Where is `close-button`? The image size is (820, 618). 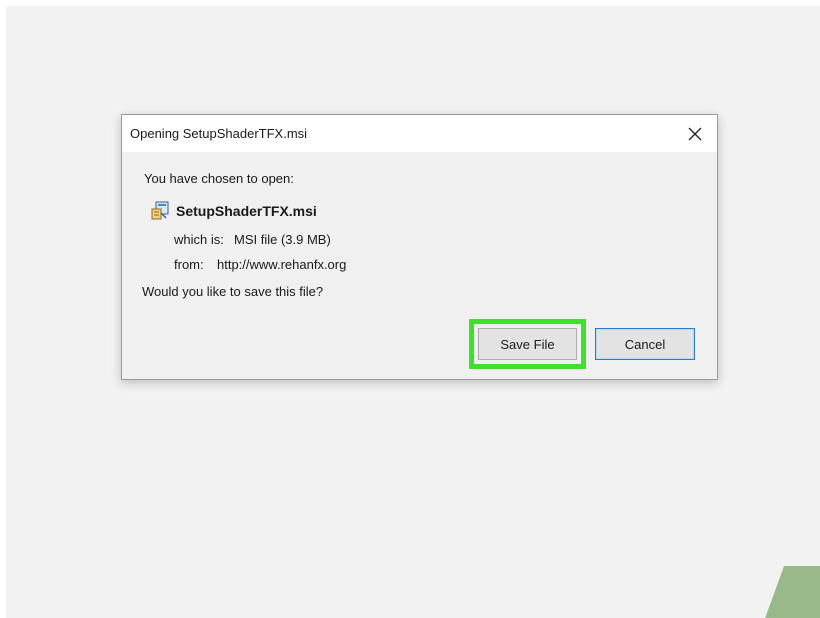
close-button is located at coordinates (695, 133).